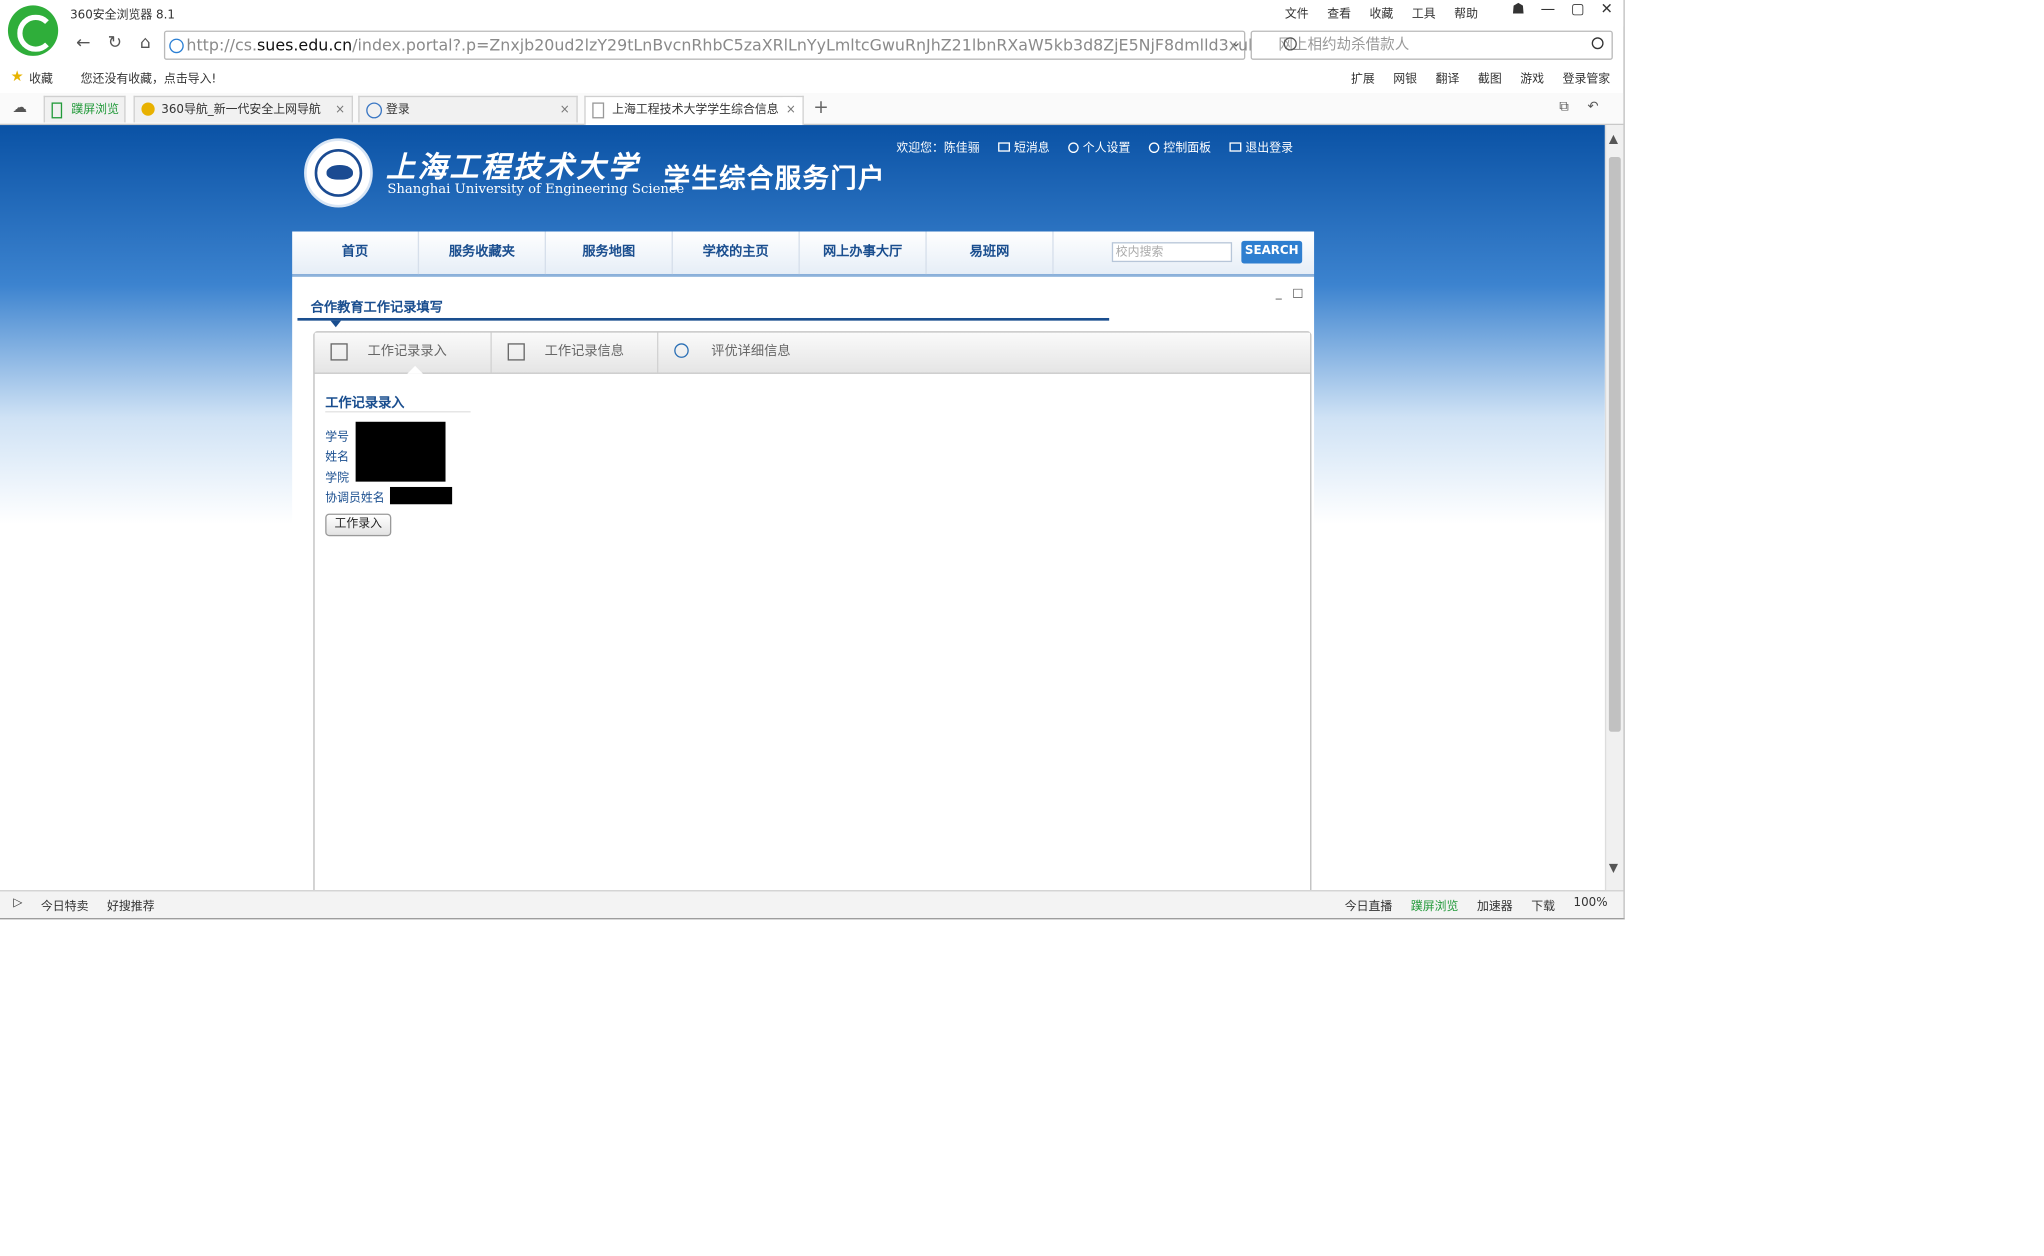  What do you see at coordinates (1564, 108) in the screenshot?
I see `restore-tabs-icon: ⧉` at bounding box center [1564, 108].